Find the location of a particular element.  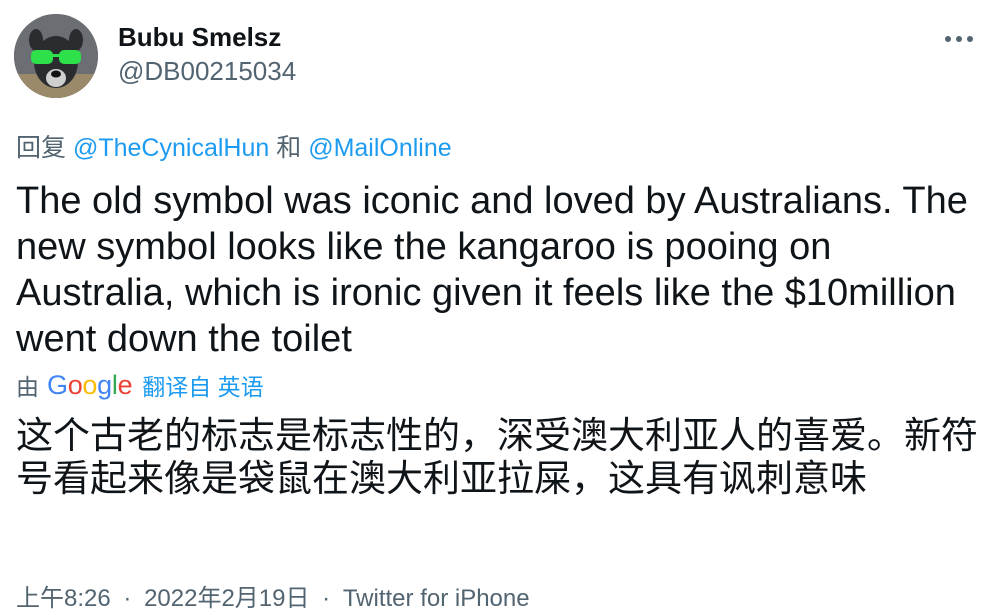

translation-prefix: 由 is located at coordinates (27, 387).